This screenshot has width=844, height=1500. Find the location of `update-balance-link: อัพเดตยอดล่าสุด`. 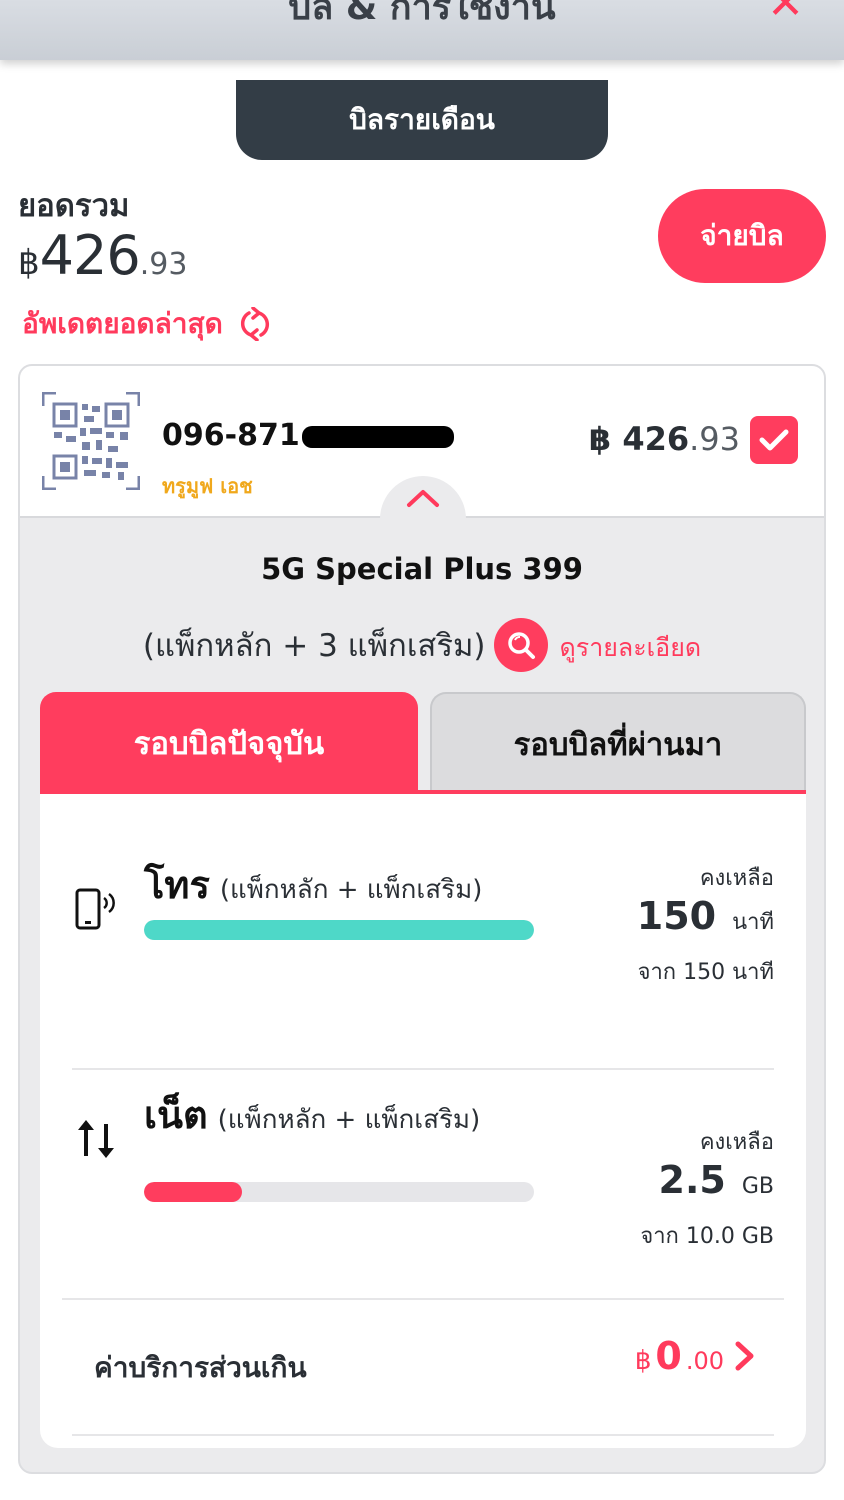

update-balance-link: อัพเดตยอดล่าสุด is located at coordinates (146, 324).